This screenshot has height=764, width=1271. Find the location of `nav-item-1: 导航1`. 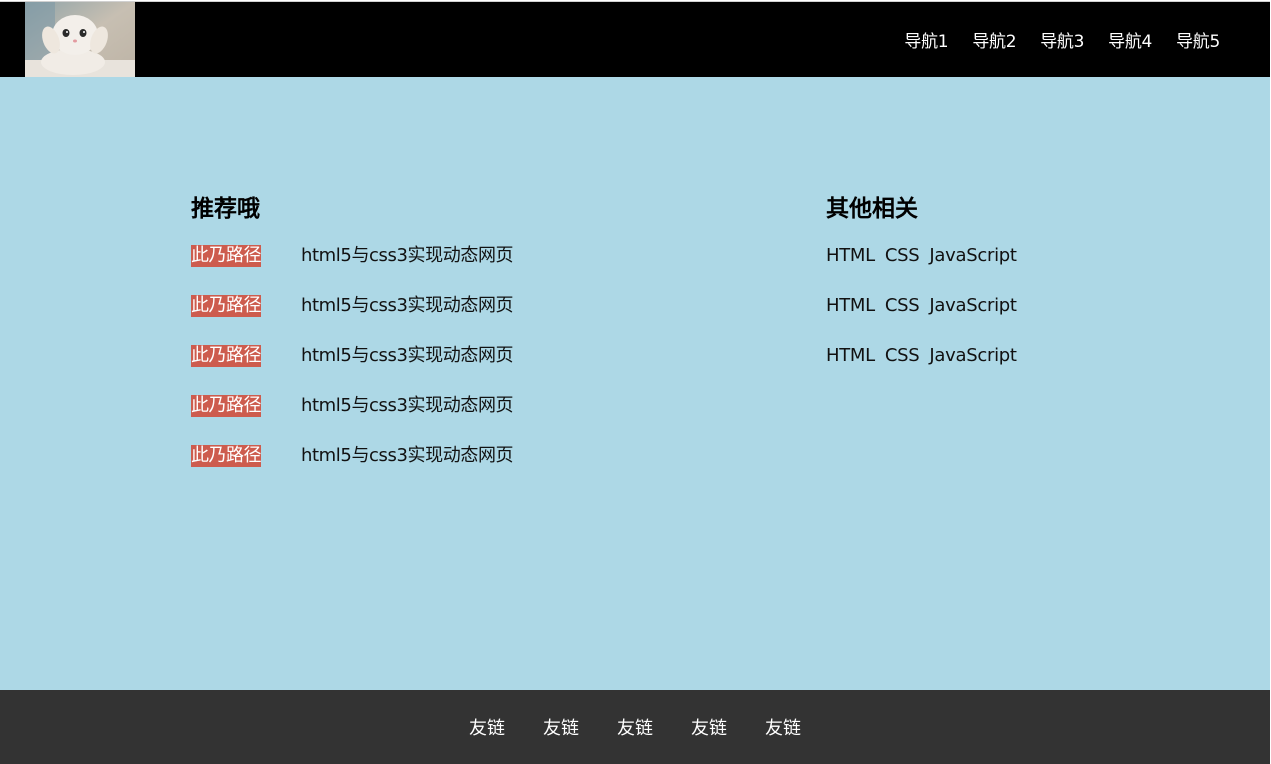

nav-item-1: 导航1 is located at coordinates (926, 39).